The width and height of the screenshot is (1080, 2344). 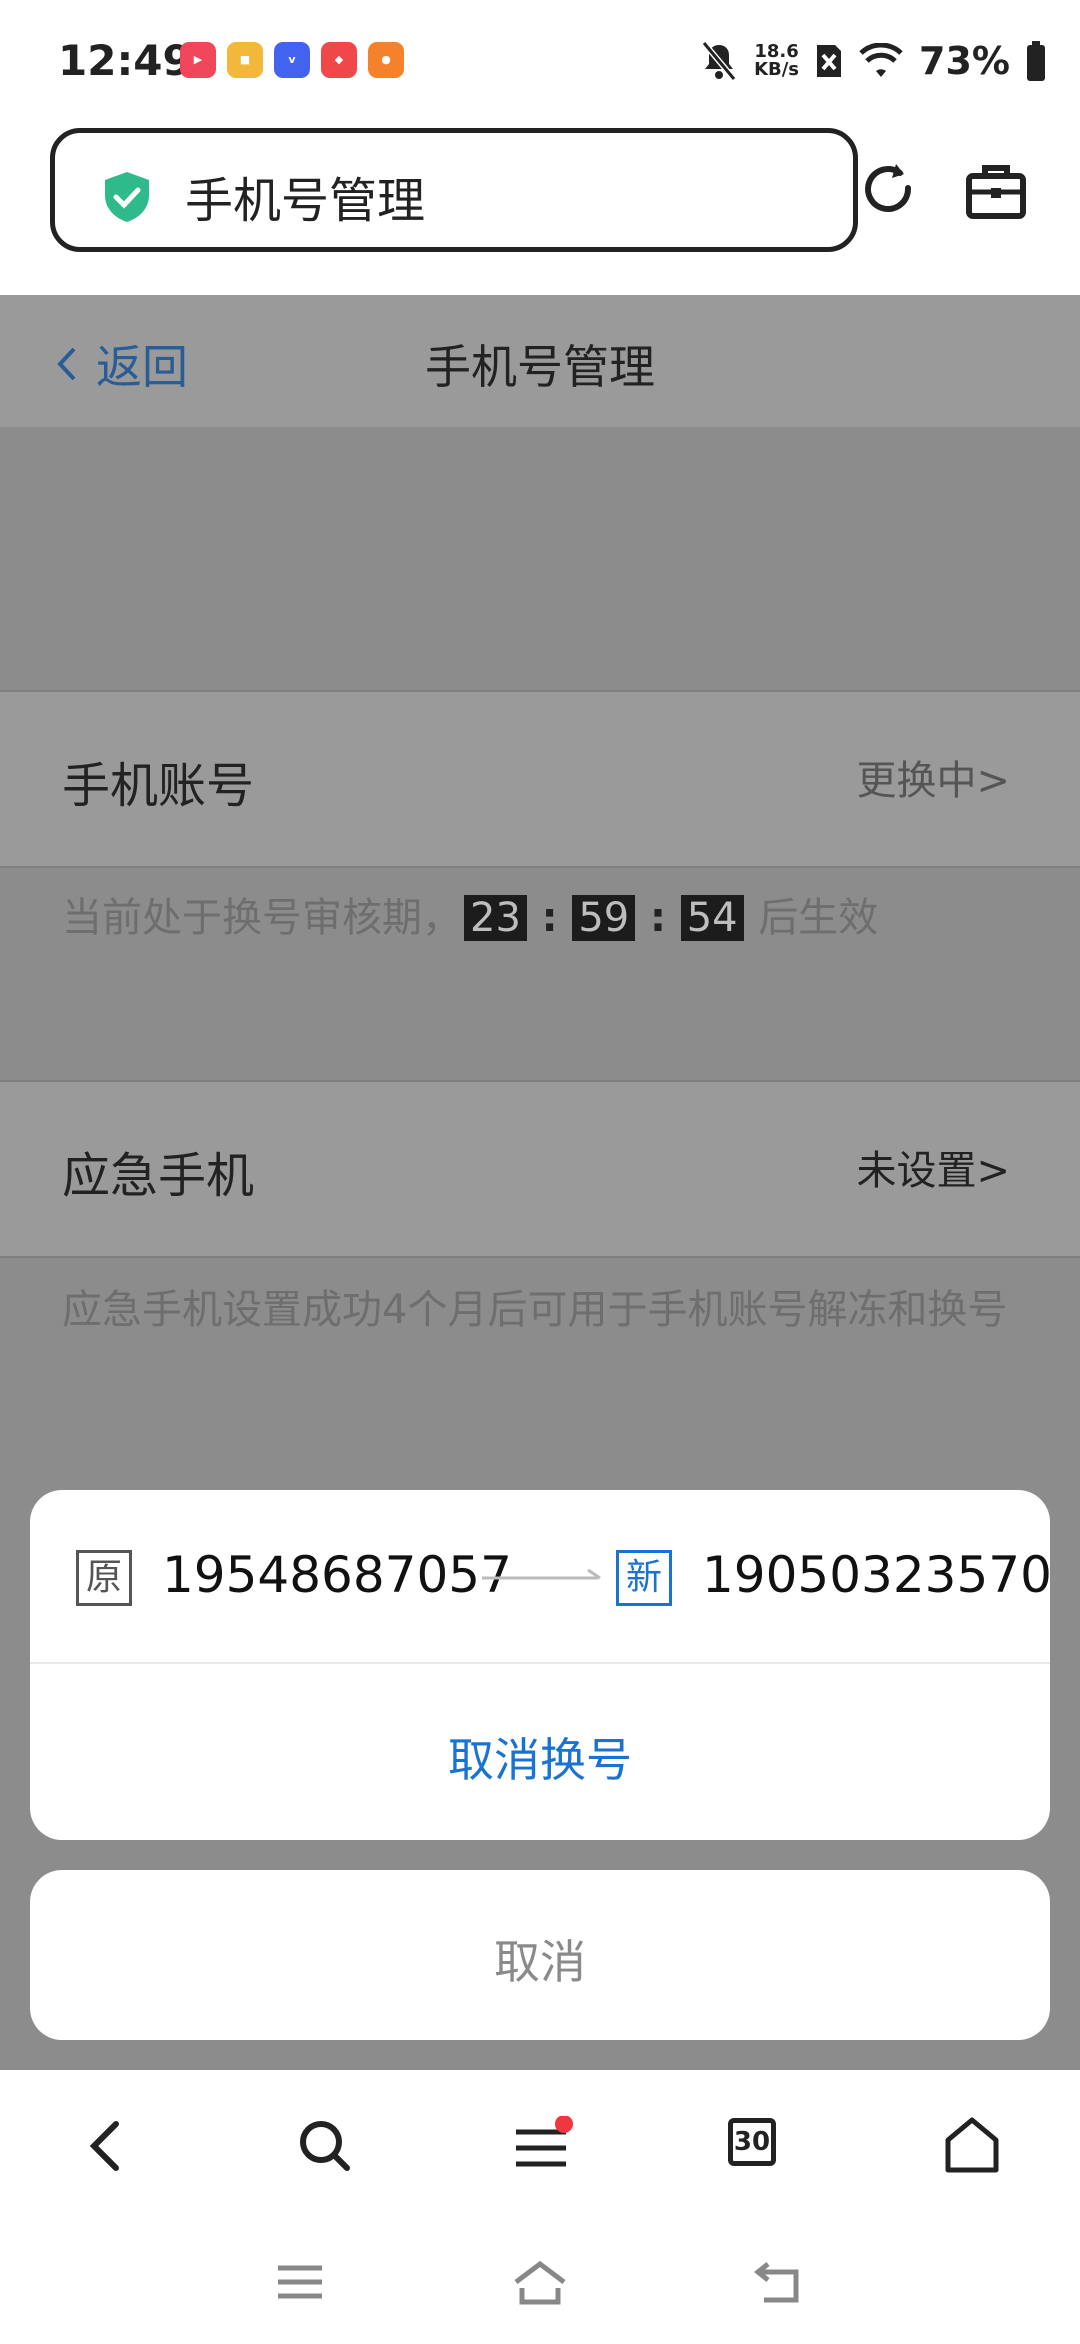 I want to click on page-nav-bar: 返回 手机号管理, so click(x=540, y=361).